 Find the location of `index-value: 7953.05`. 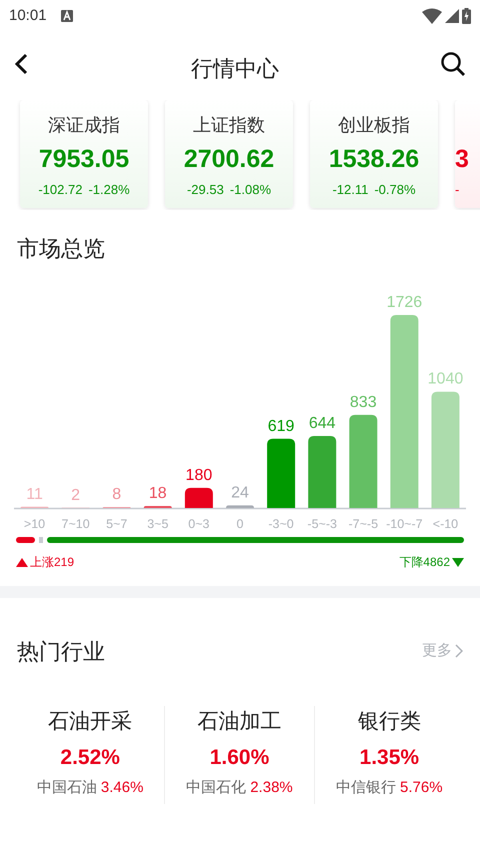

index-value: 7953.05 is located at coordinates (84, 159).